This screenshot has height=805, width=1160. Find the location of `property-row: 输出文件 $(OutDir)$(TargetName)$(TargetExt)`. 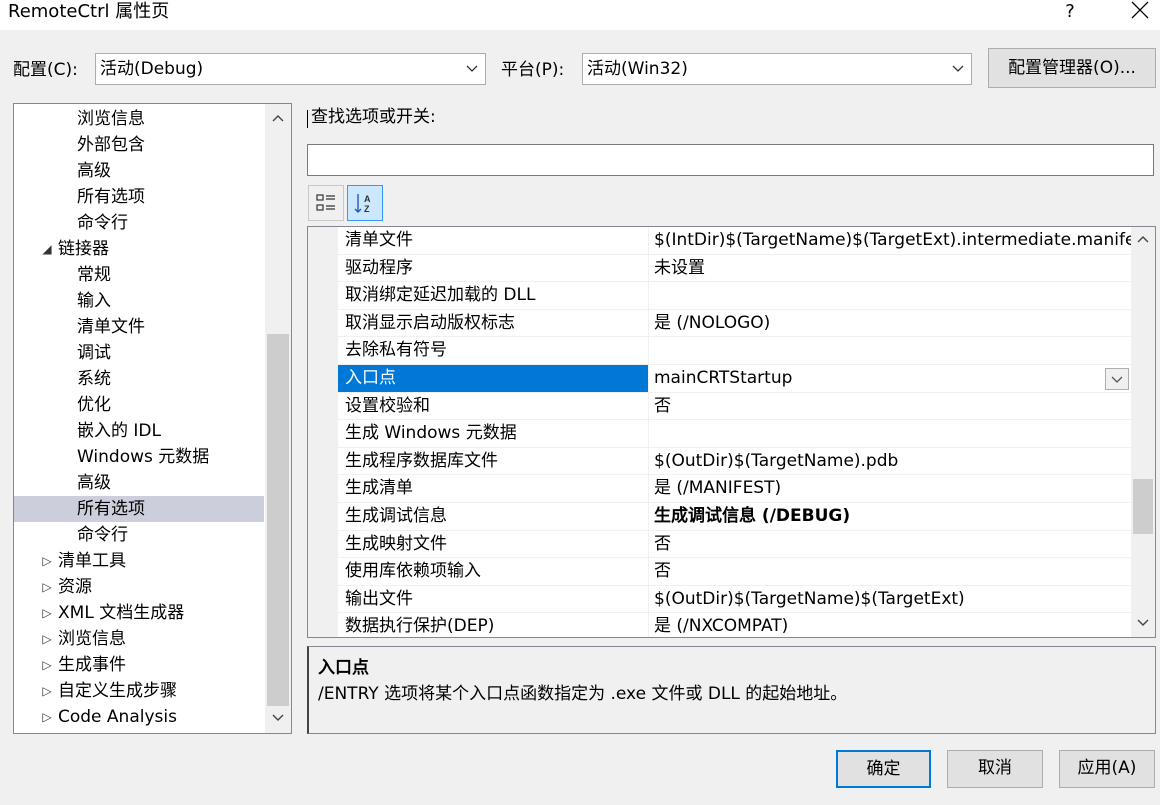

property-row: 输出文件 $(OutDir)$(TargetName)$(TargetExt) is located at coordinates (735, 599).